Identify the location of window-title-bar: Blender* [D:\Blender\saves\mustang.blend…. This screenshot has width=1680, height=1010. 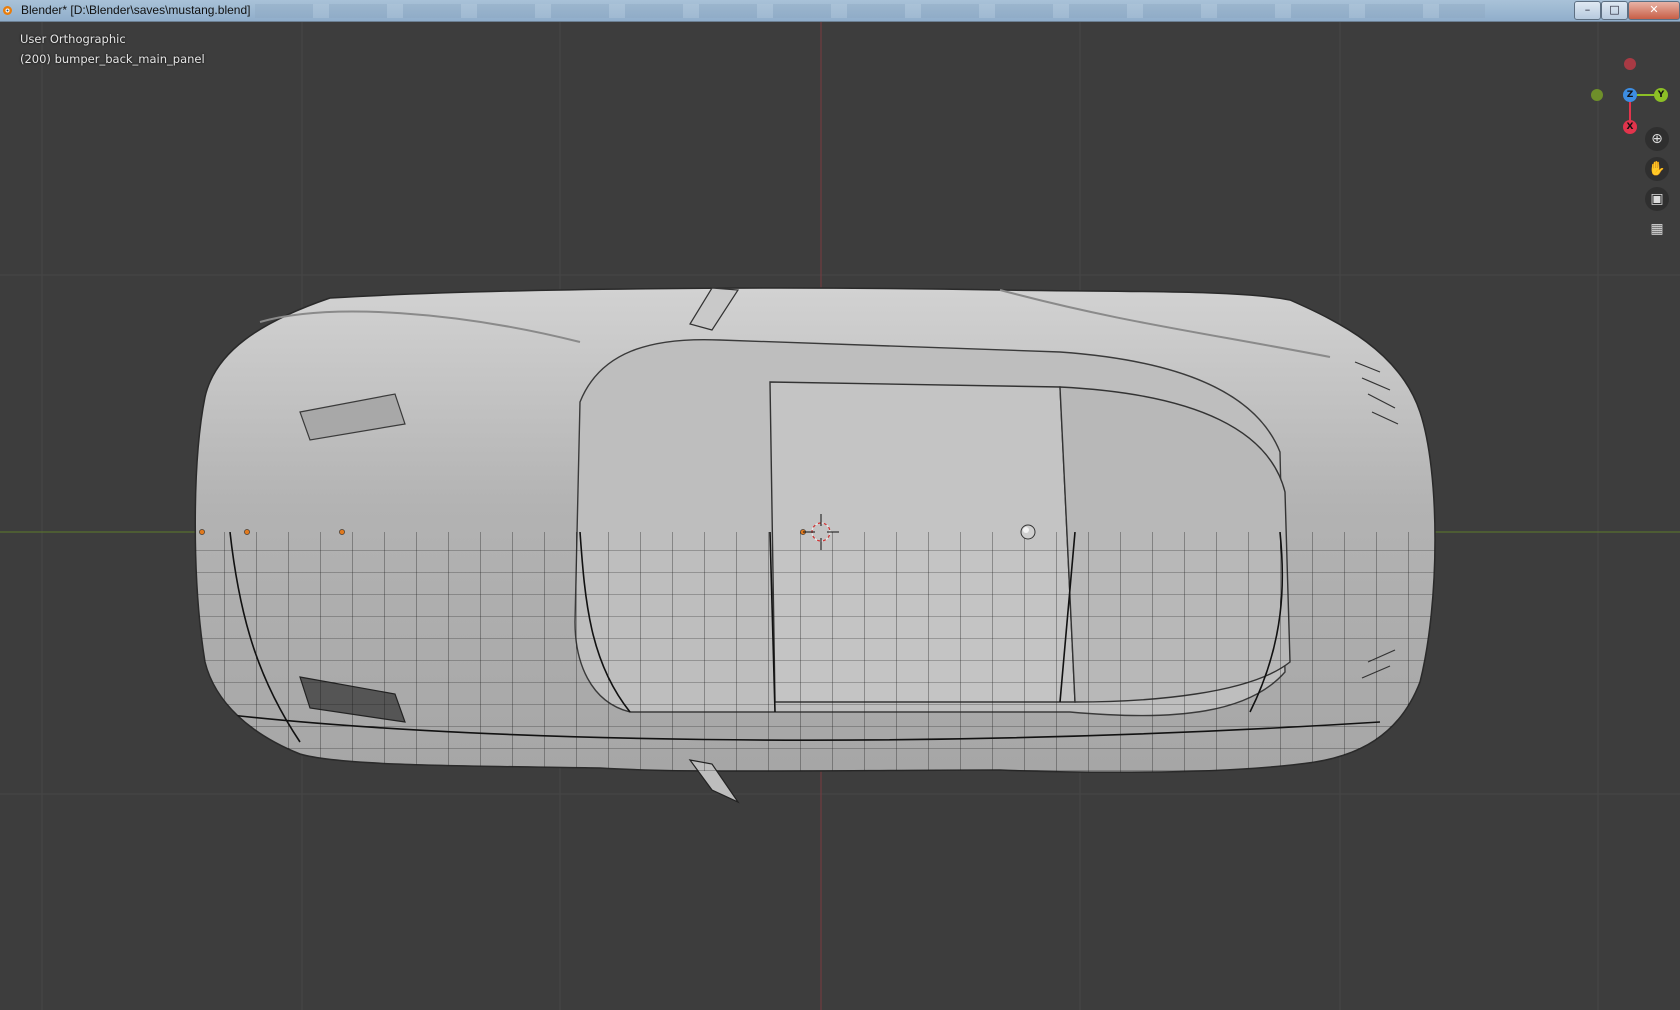
(840, 11).